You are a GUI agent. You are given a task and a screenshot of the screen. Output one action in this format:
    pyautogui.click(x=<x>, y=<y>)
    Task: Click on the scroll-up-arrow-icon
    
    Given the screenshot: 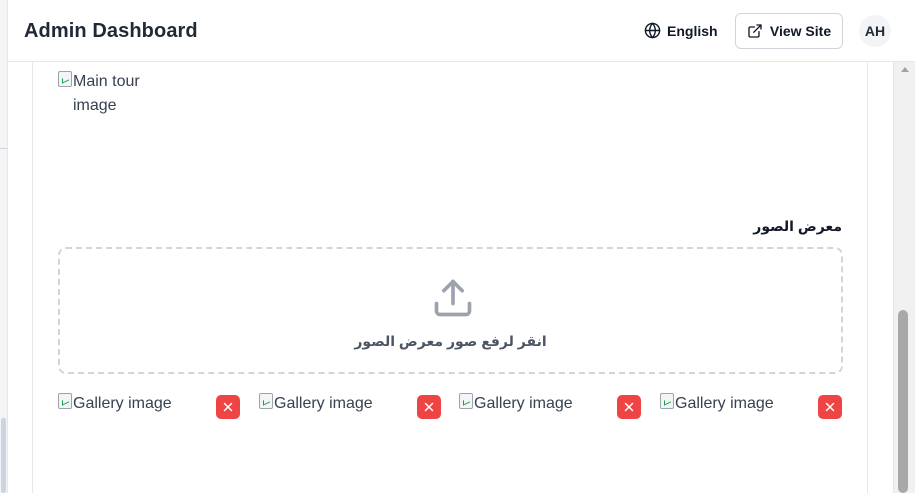 What is the action you would take?
    pyautogui.click(x=905, y=69)
    